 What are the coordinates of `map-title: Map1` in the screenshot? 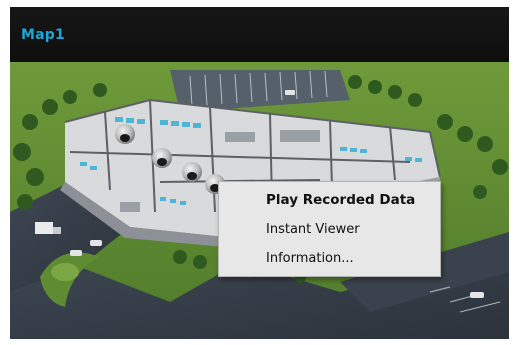 It's located at (43, 35).